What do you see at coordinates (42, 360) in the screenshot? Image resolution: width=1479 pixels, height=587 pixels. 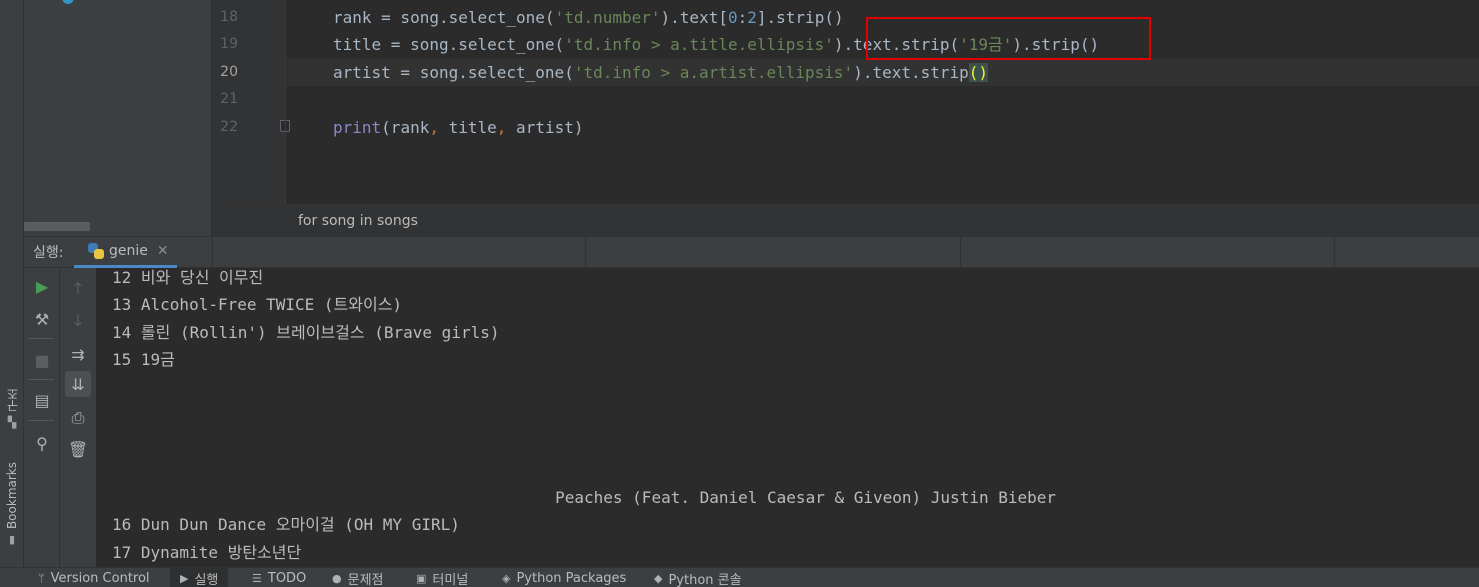 I see `stop-icon: ■` at bounding box center [42, 360].